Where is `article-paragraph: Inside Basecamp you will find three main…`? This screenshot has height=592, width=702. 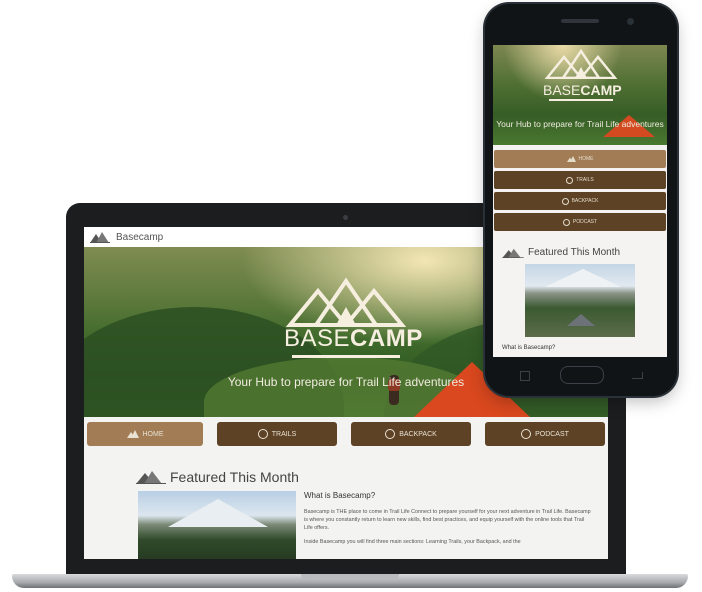
article-paragraph: Inside Basecamp you will find three main… is located at coordinates (412, 542).